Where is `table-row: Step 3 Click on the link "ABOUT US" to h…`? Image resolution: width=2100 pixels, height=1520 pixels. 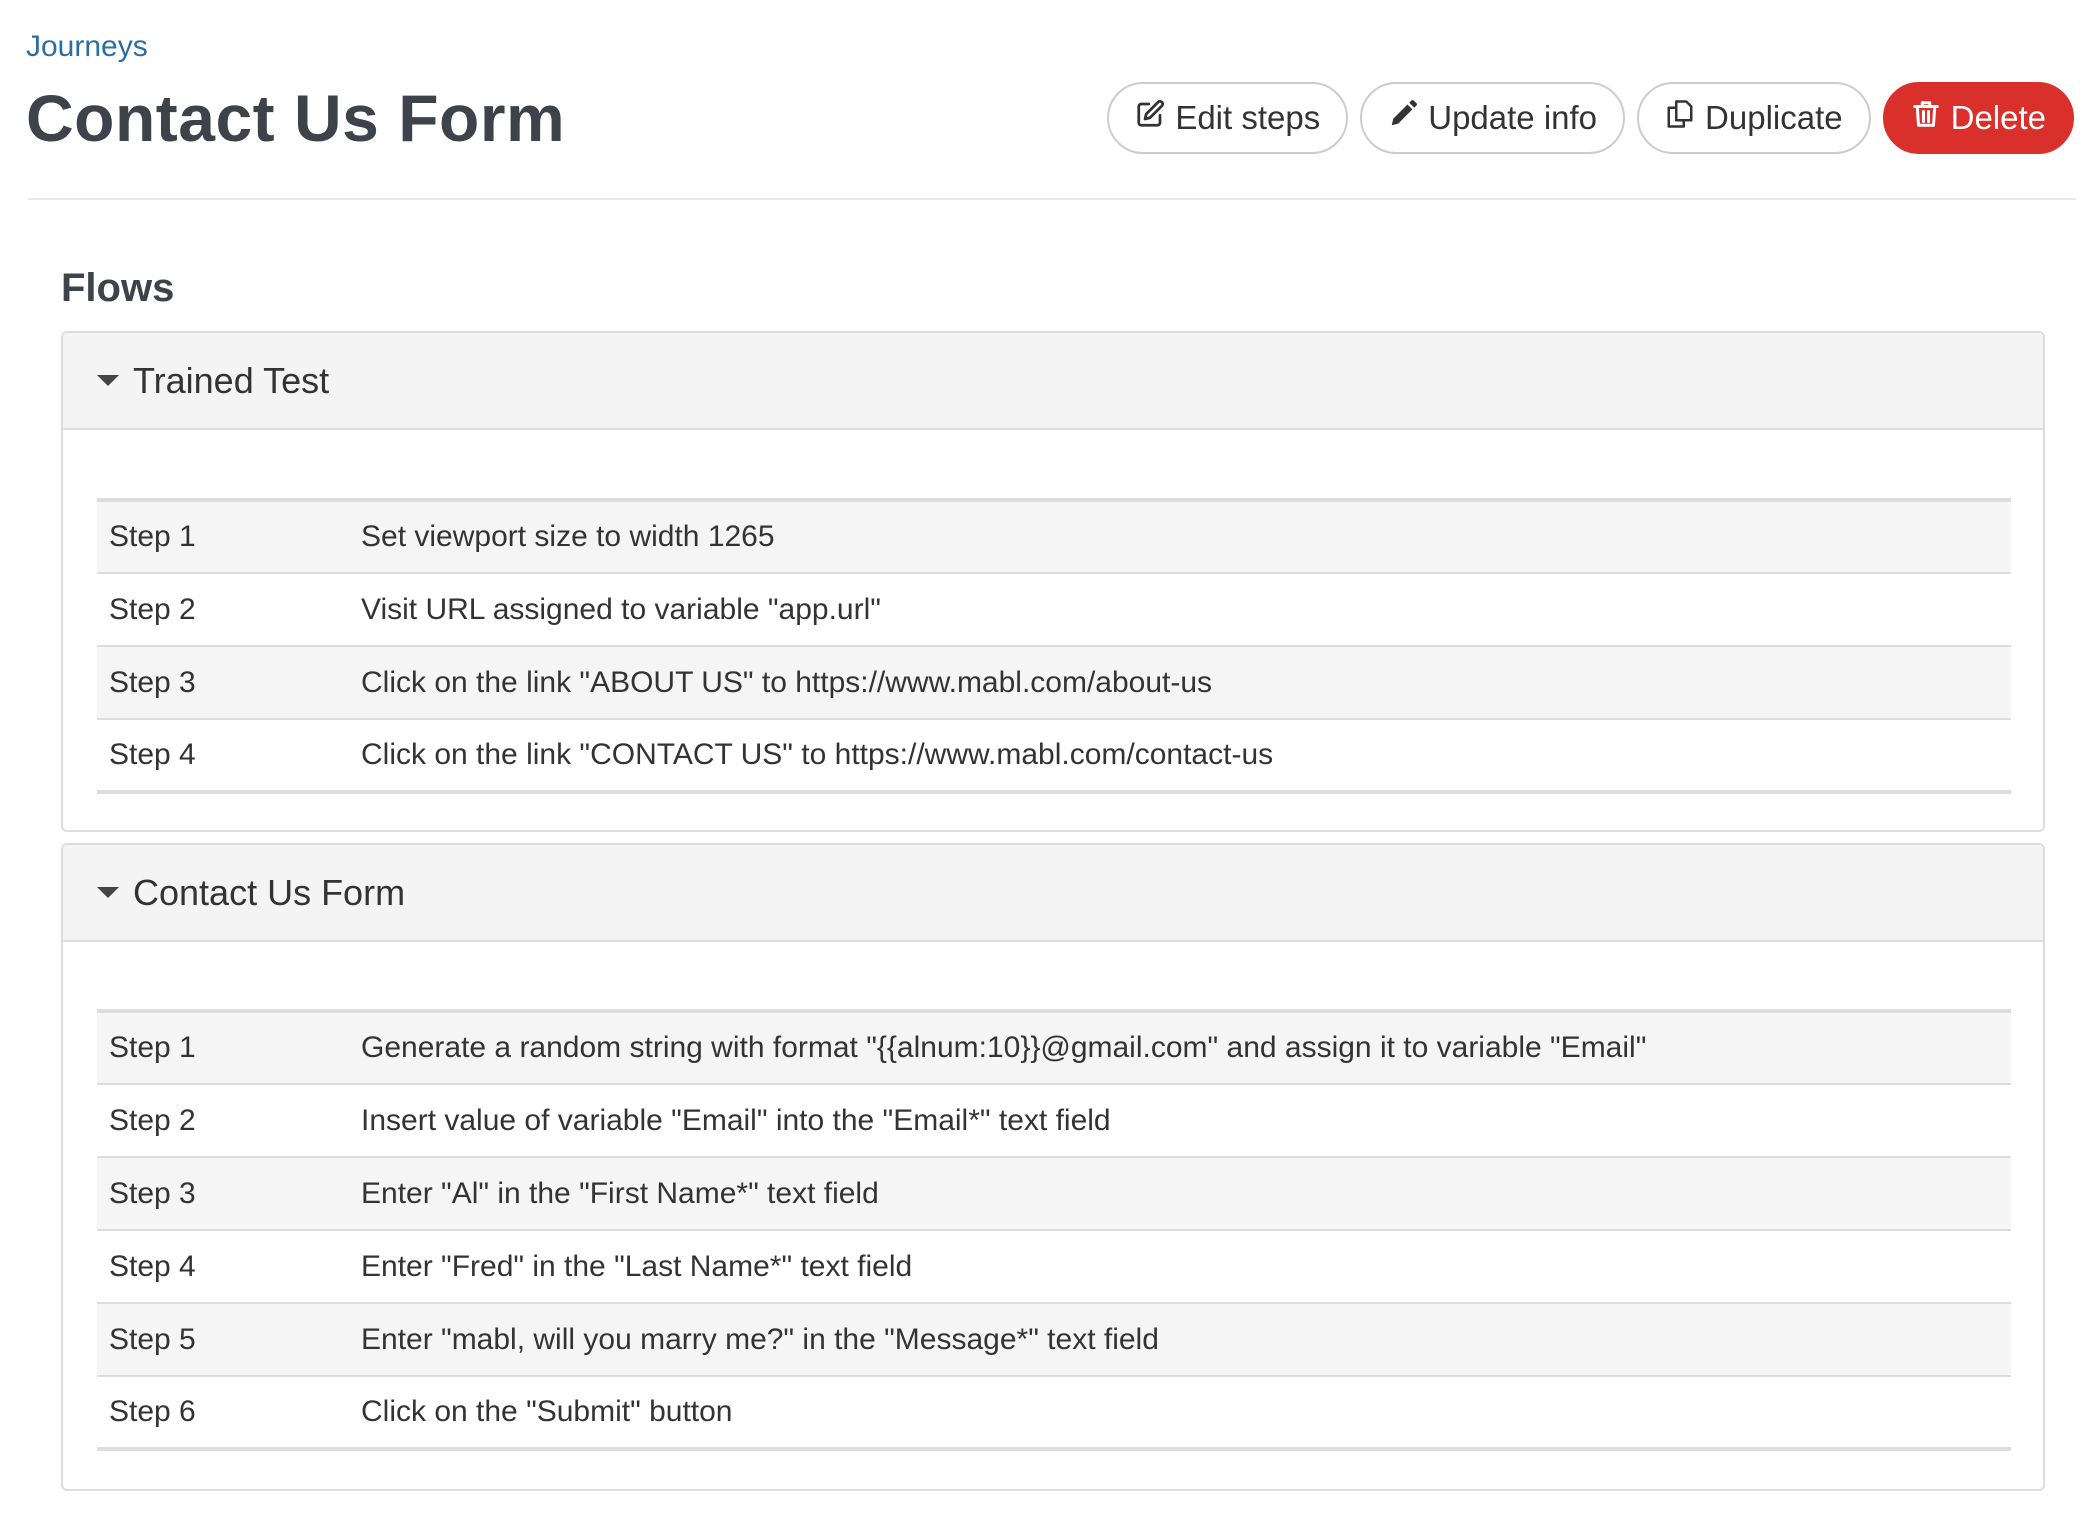 table-row: Step 3 Click on the link "ABOUT US" to h… is located at coordinates (1054, 682).